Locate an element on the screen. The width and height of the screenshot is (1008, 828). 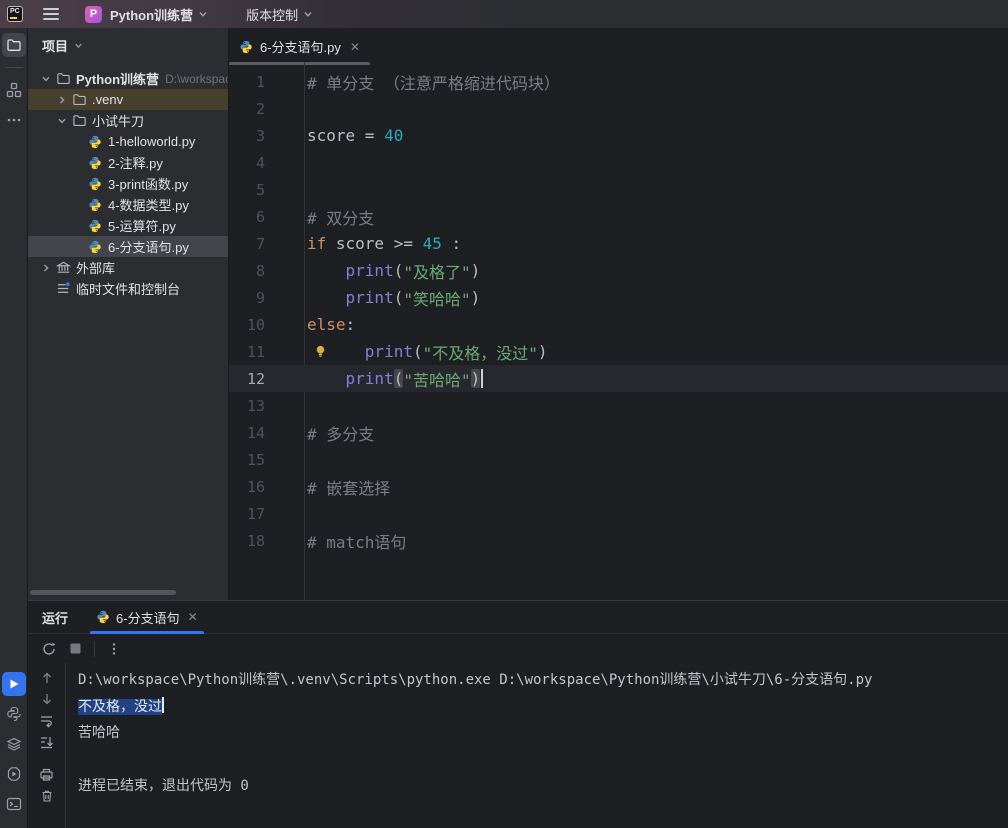
code-line: 2 is located at coordinates (618, 108).